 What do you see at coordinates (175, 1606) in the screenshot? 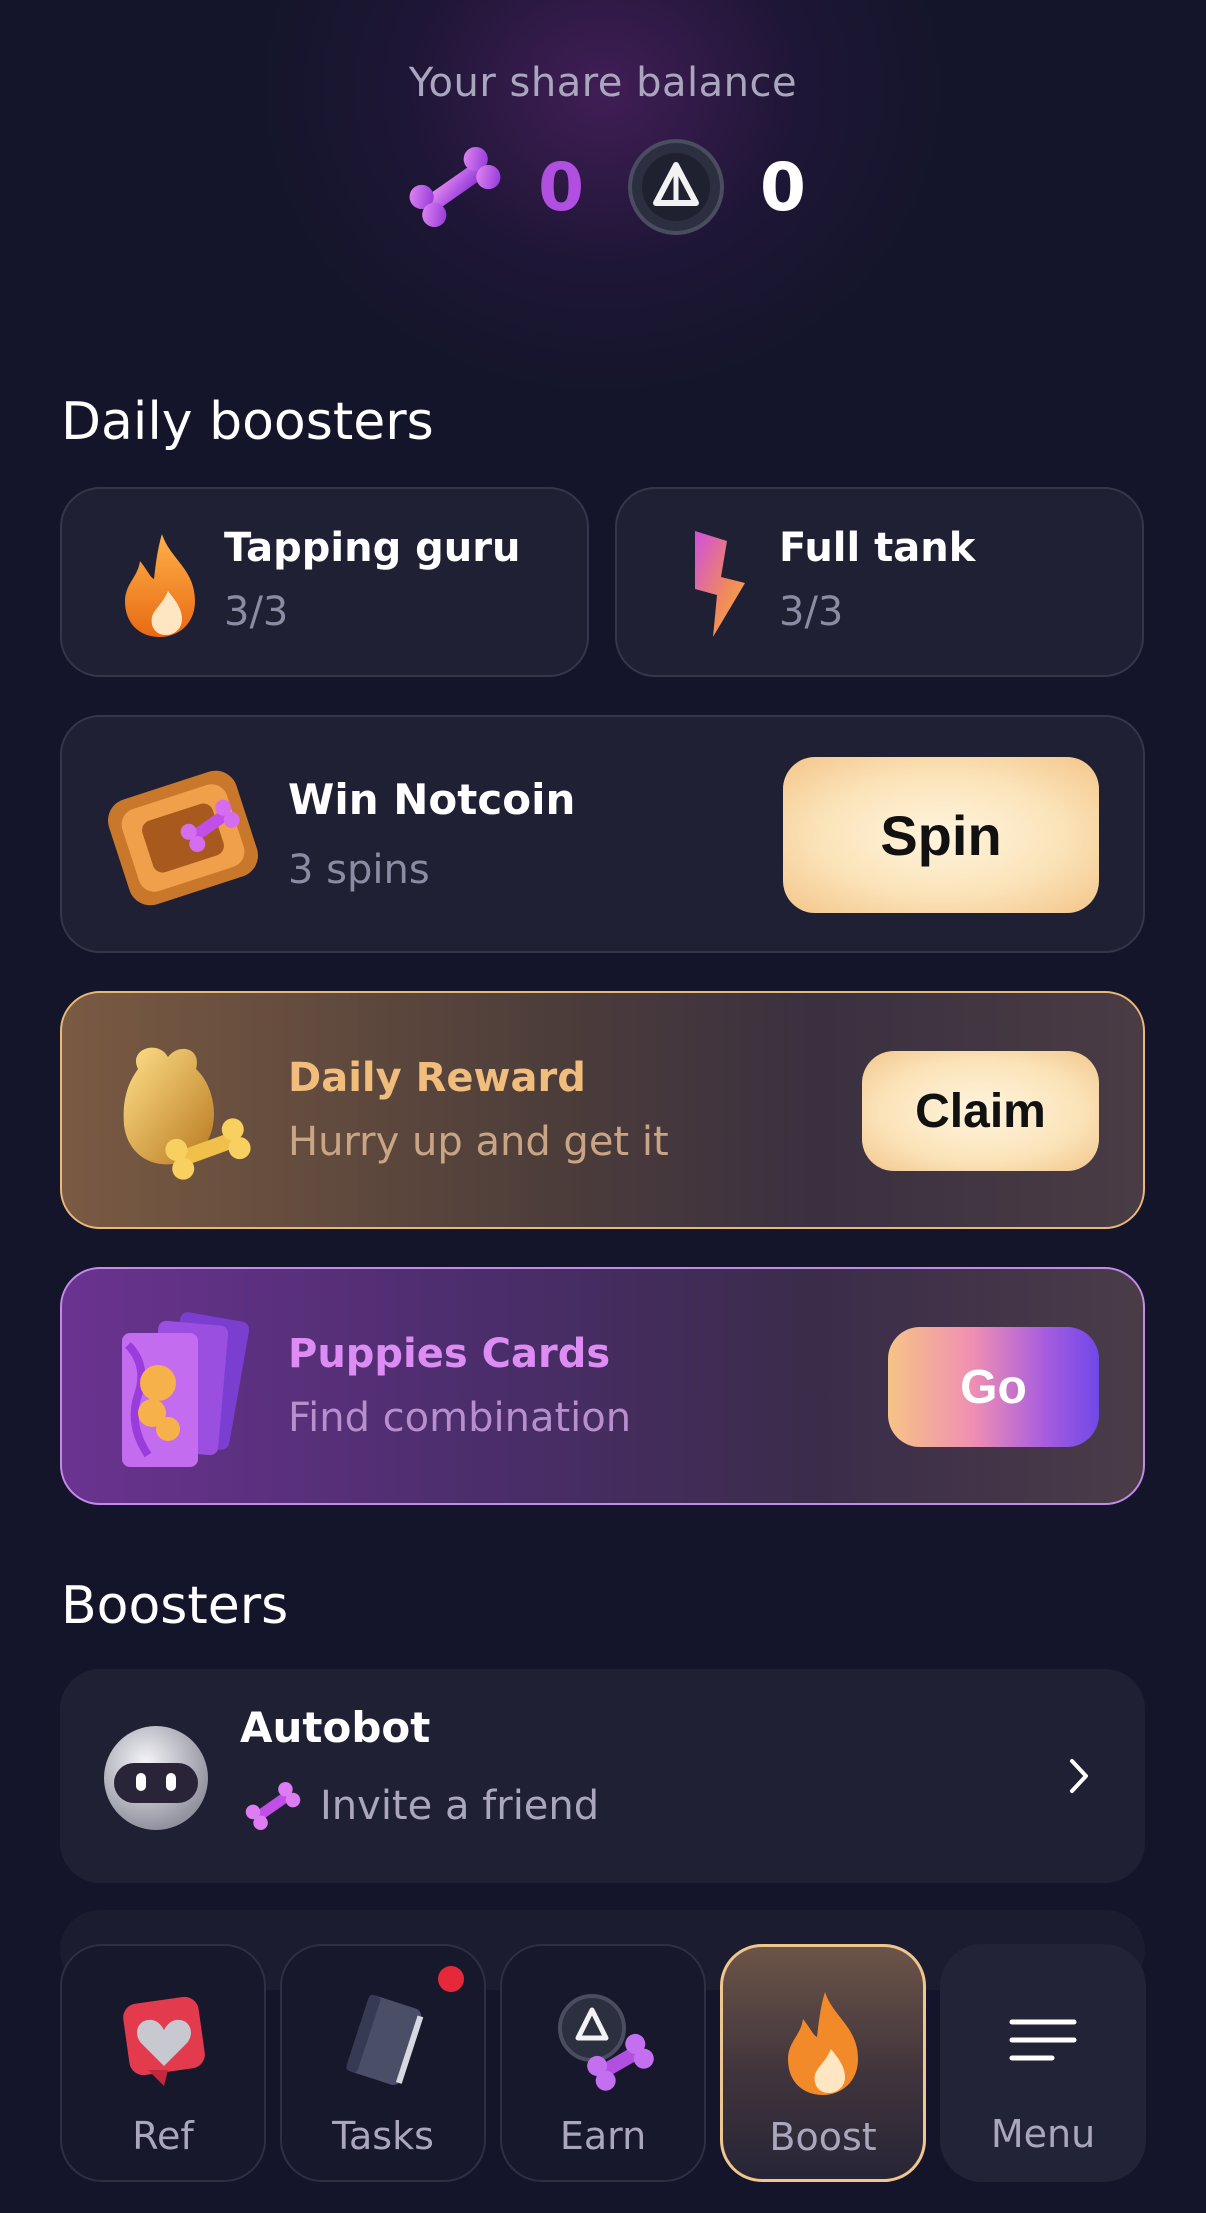
I see `boosters-title: Boosters` at bounding box center [175, 1606].